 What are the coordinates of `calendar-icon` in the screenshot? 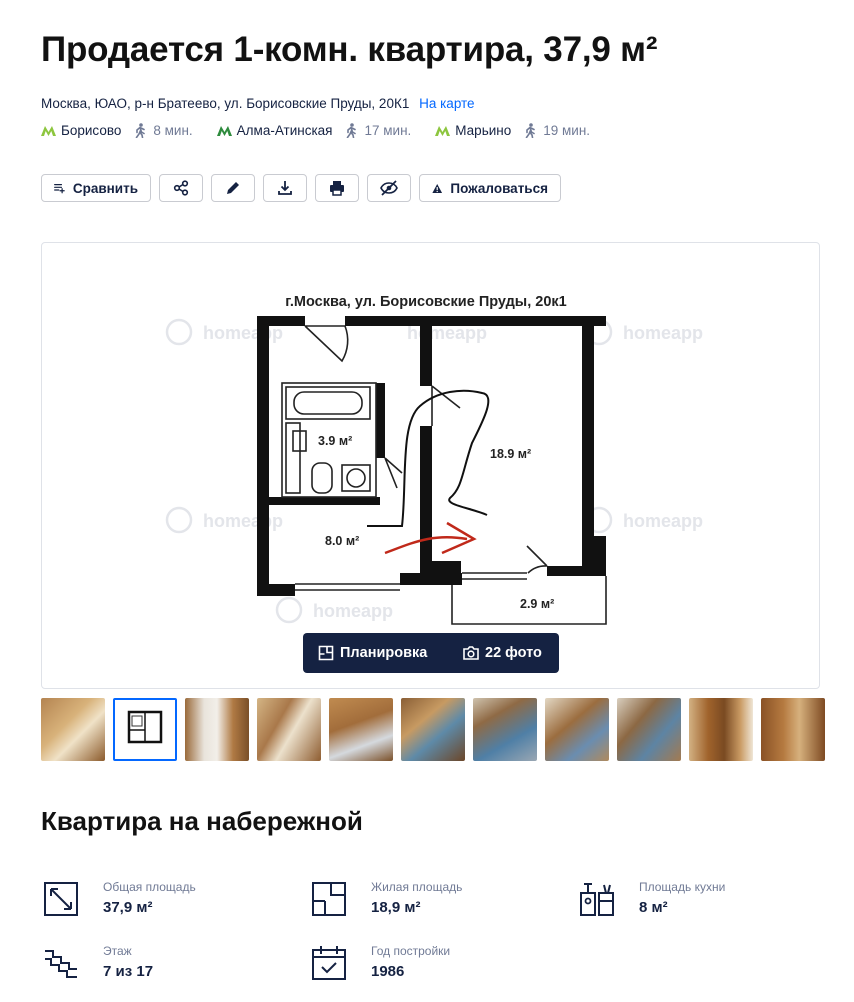 It's located at (329, 963).